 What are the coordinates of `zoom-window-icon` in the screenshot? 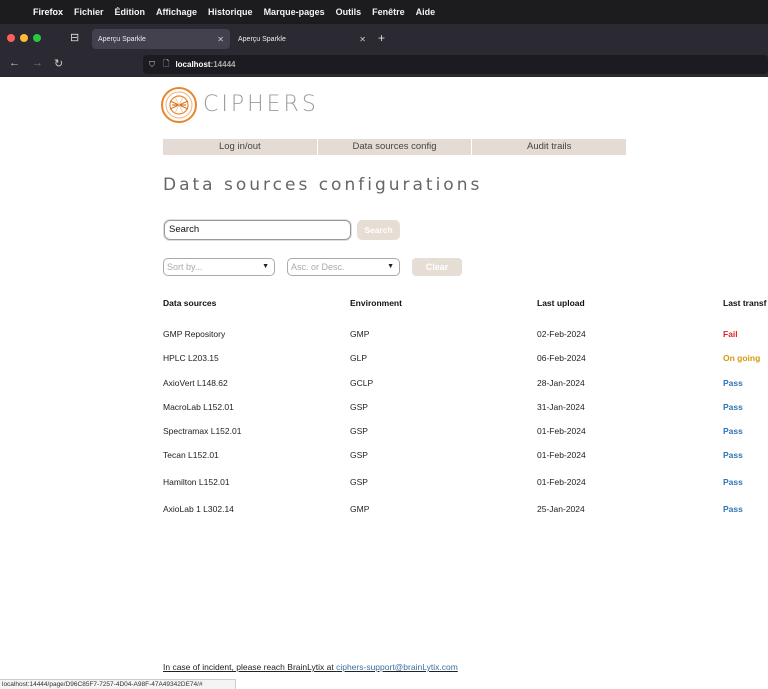 It's located at (37, 38).